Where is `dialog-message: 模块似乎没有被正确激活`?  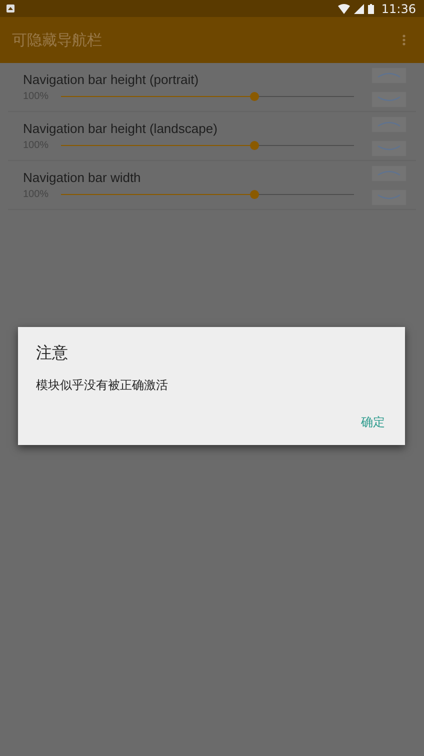
dialog-message: 模块似乎没有被正确激活 is located at coordinates (102, 385).